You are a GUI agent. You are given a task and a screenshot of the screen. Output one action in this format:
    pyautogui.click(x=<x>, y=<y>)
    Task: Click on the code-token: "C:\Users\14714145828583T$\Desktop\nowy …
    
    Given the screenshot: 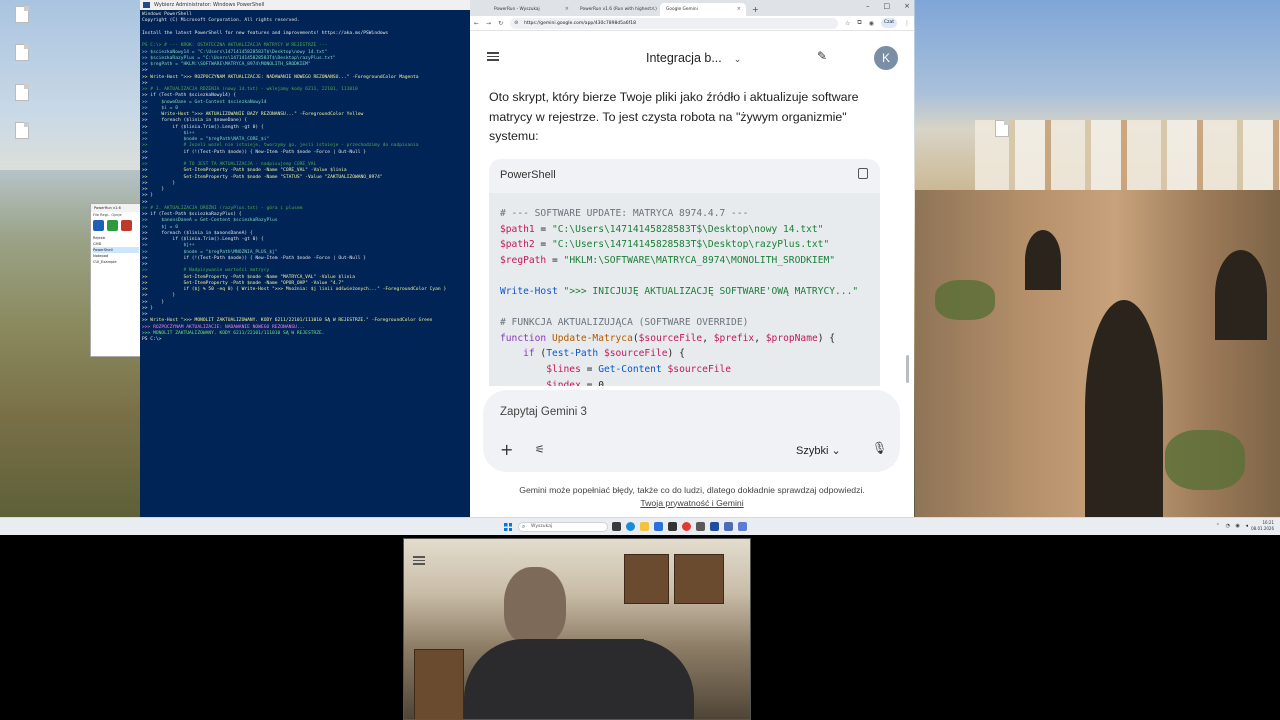 What is the action you would take?
    pyautogui.click(x=687, y=229)
    